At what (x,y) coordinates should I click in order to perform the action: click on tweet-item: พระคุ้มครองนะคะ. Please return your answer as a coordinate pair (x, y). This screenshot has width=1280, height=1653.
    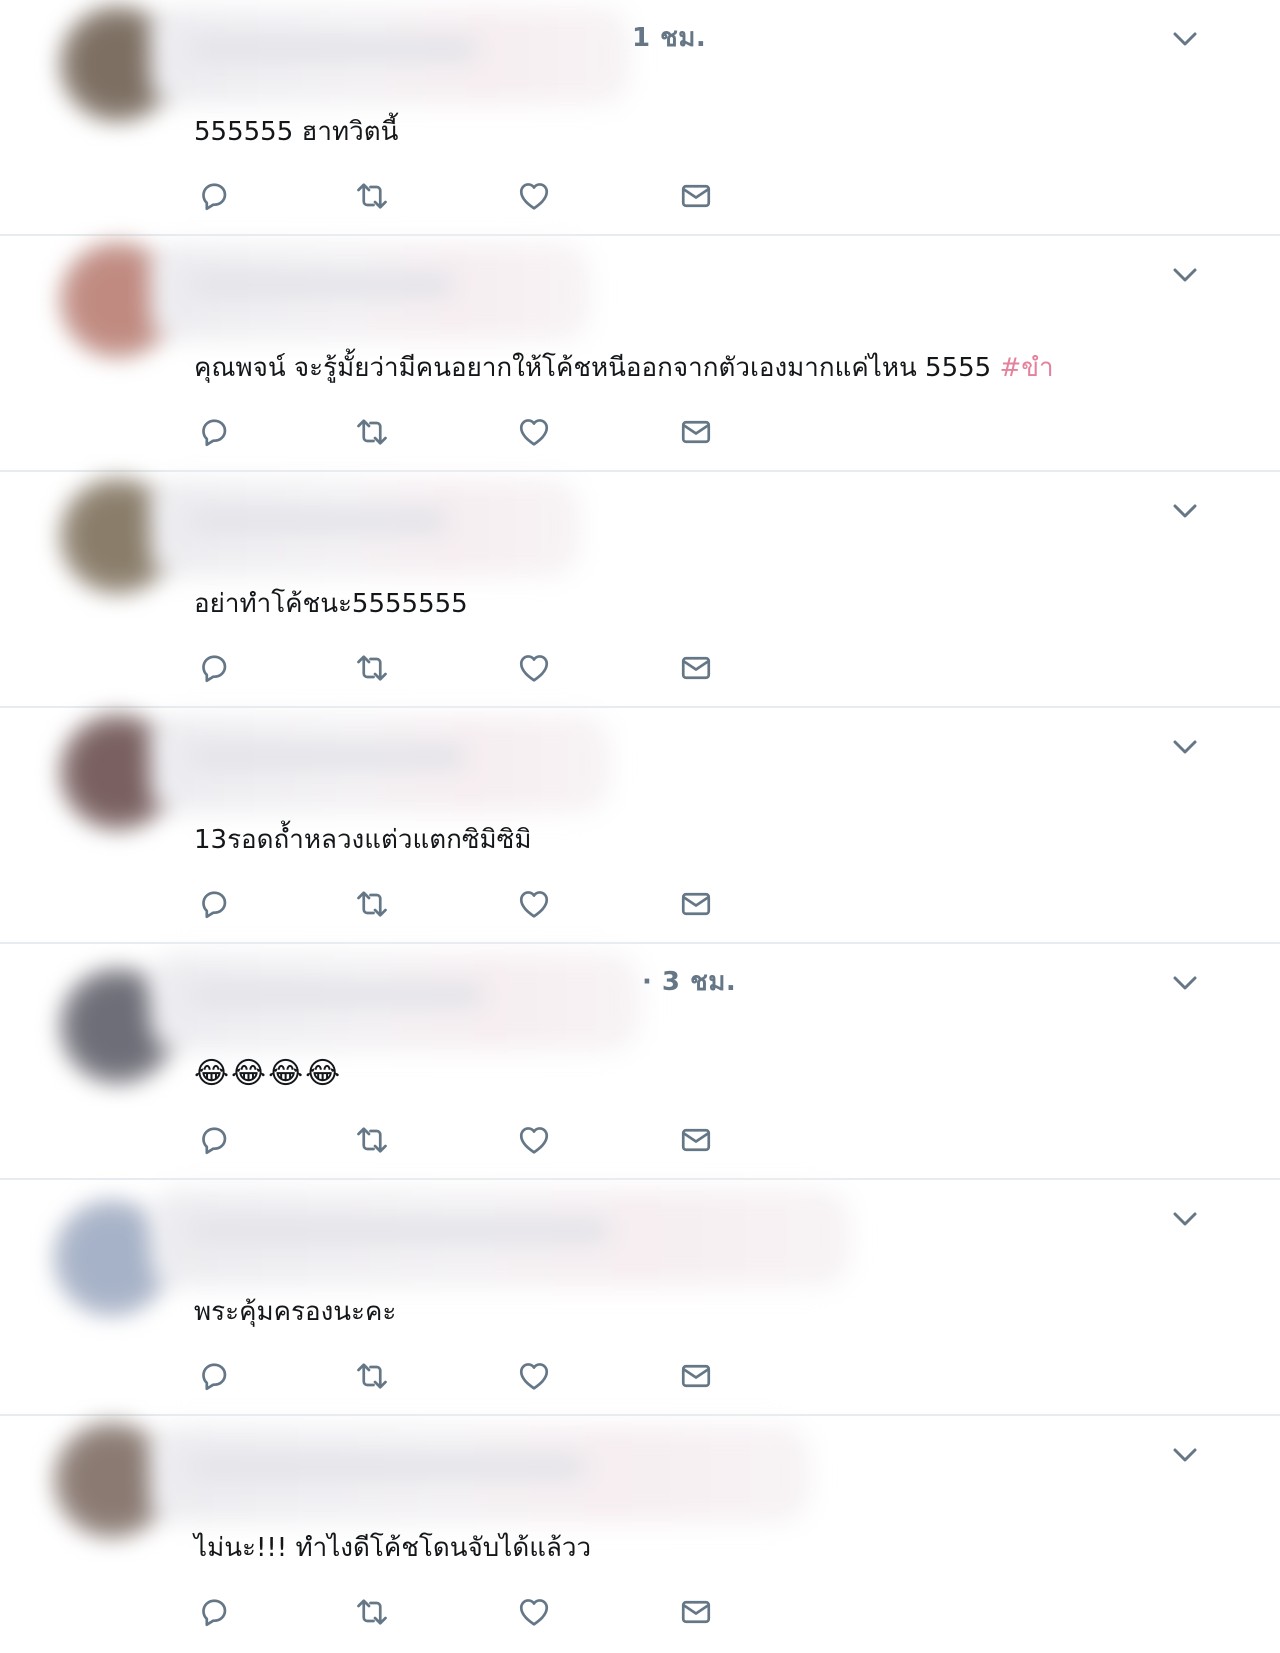
    Looking at the image, I should click on (640, 1298).